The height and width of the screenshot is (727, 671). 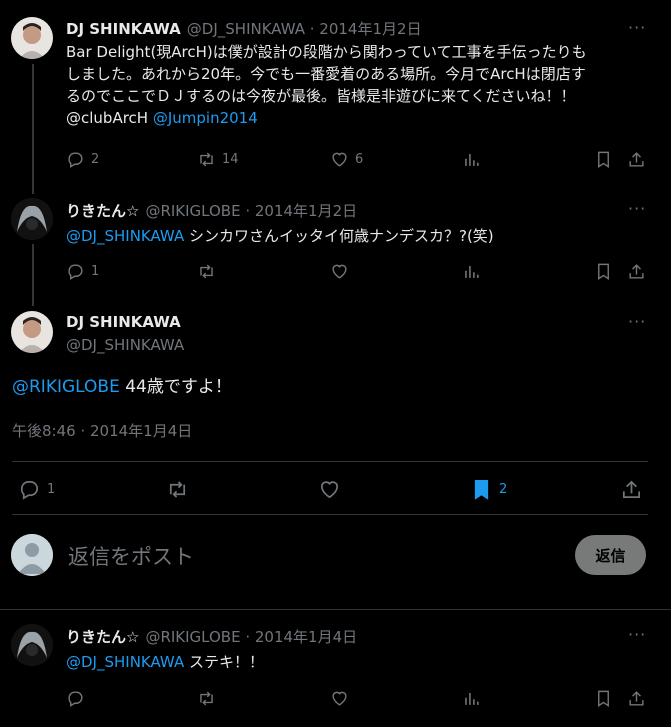 I want to click on tweet-text: @DJ_SHINKAWA ステキ！！, so click(x=165, y=662).